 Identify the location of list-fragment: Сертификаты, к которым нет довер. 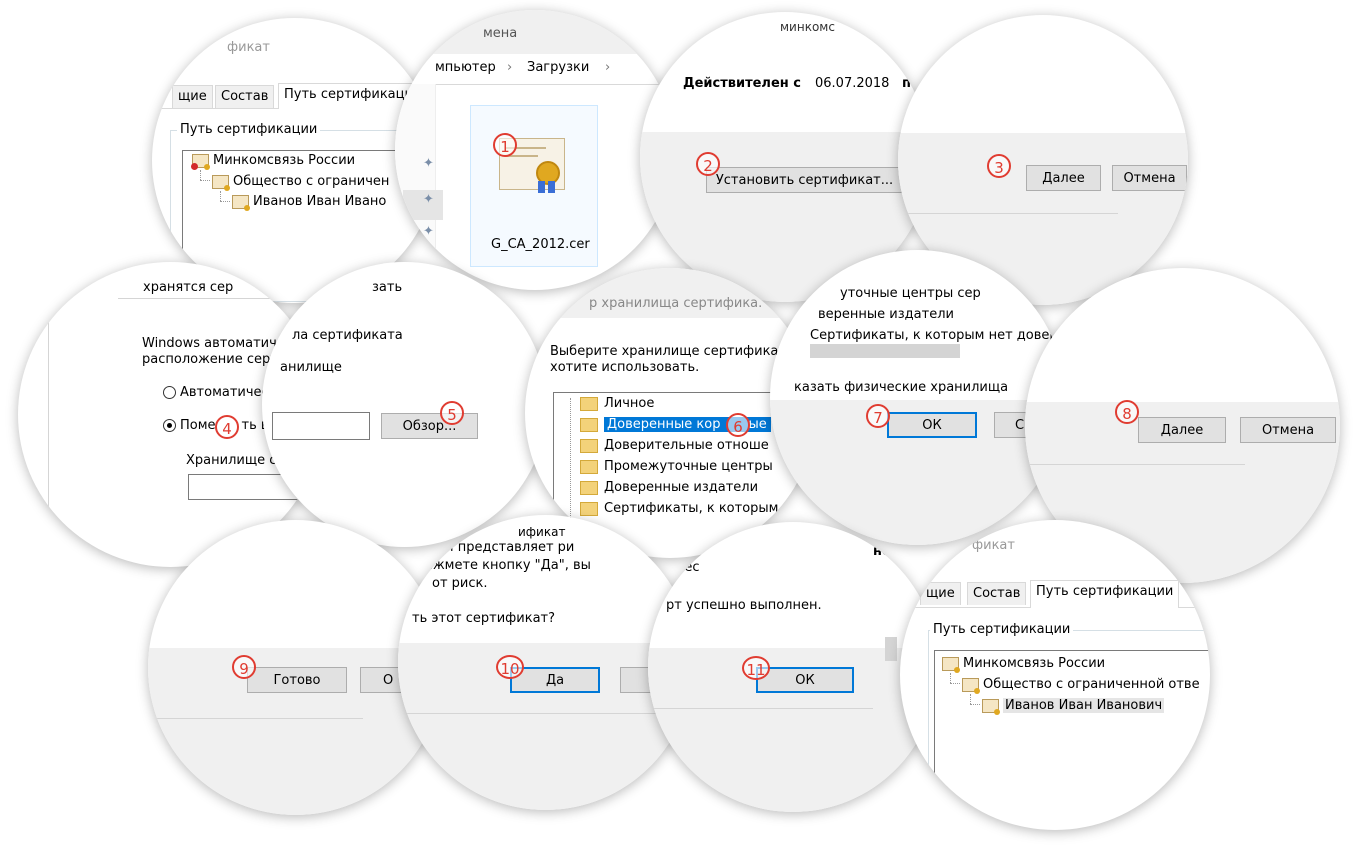
(934, 335).